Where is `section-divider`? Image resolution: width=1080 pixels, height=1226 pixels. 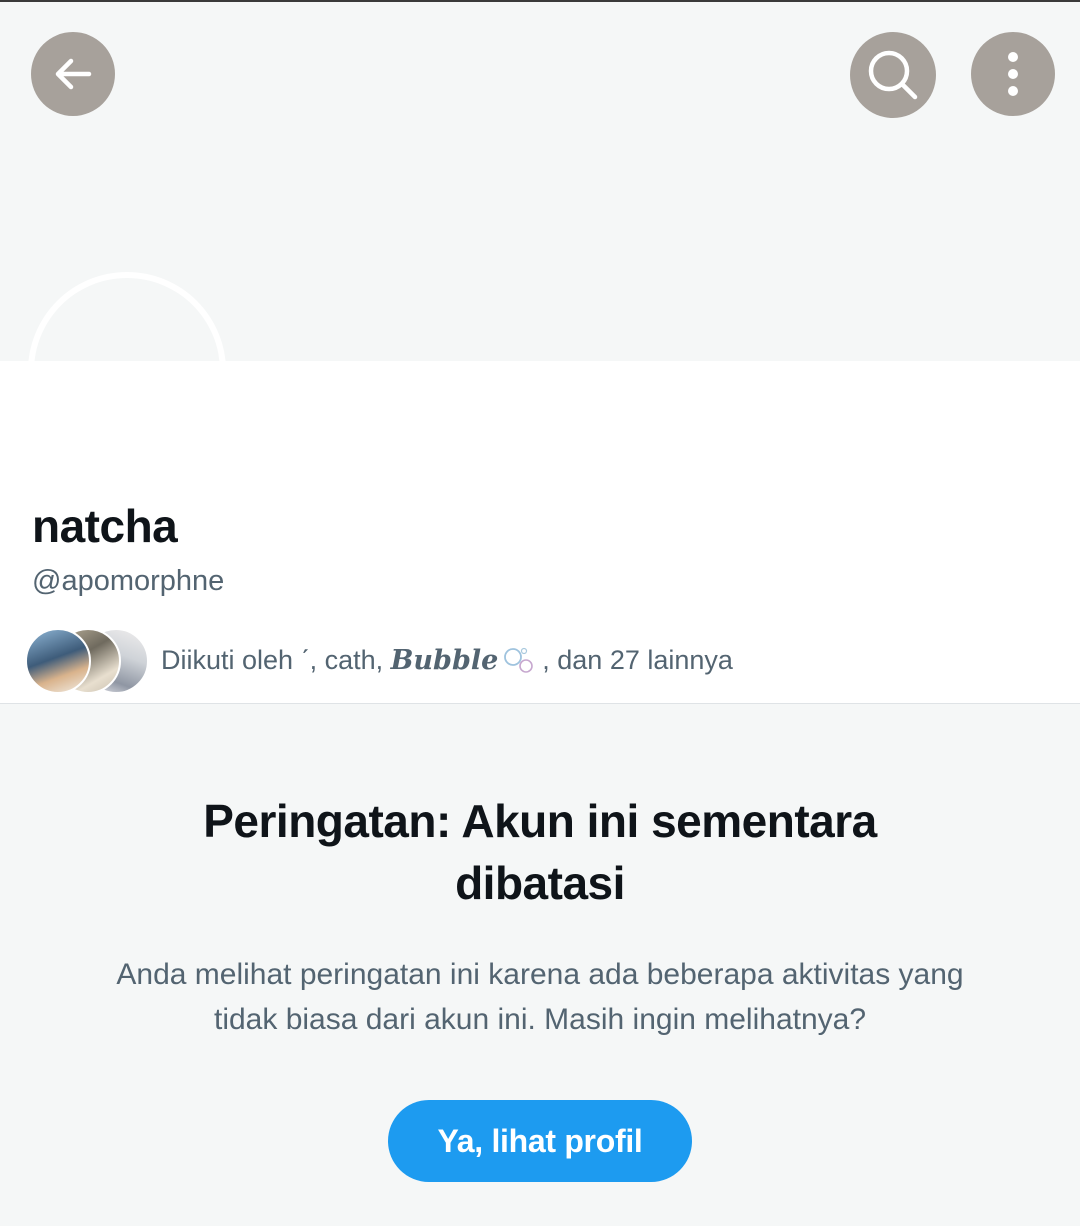 section-divider is located at coordinates (540, 703).